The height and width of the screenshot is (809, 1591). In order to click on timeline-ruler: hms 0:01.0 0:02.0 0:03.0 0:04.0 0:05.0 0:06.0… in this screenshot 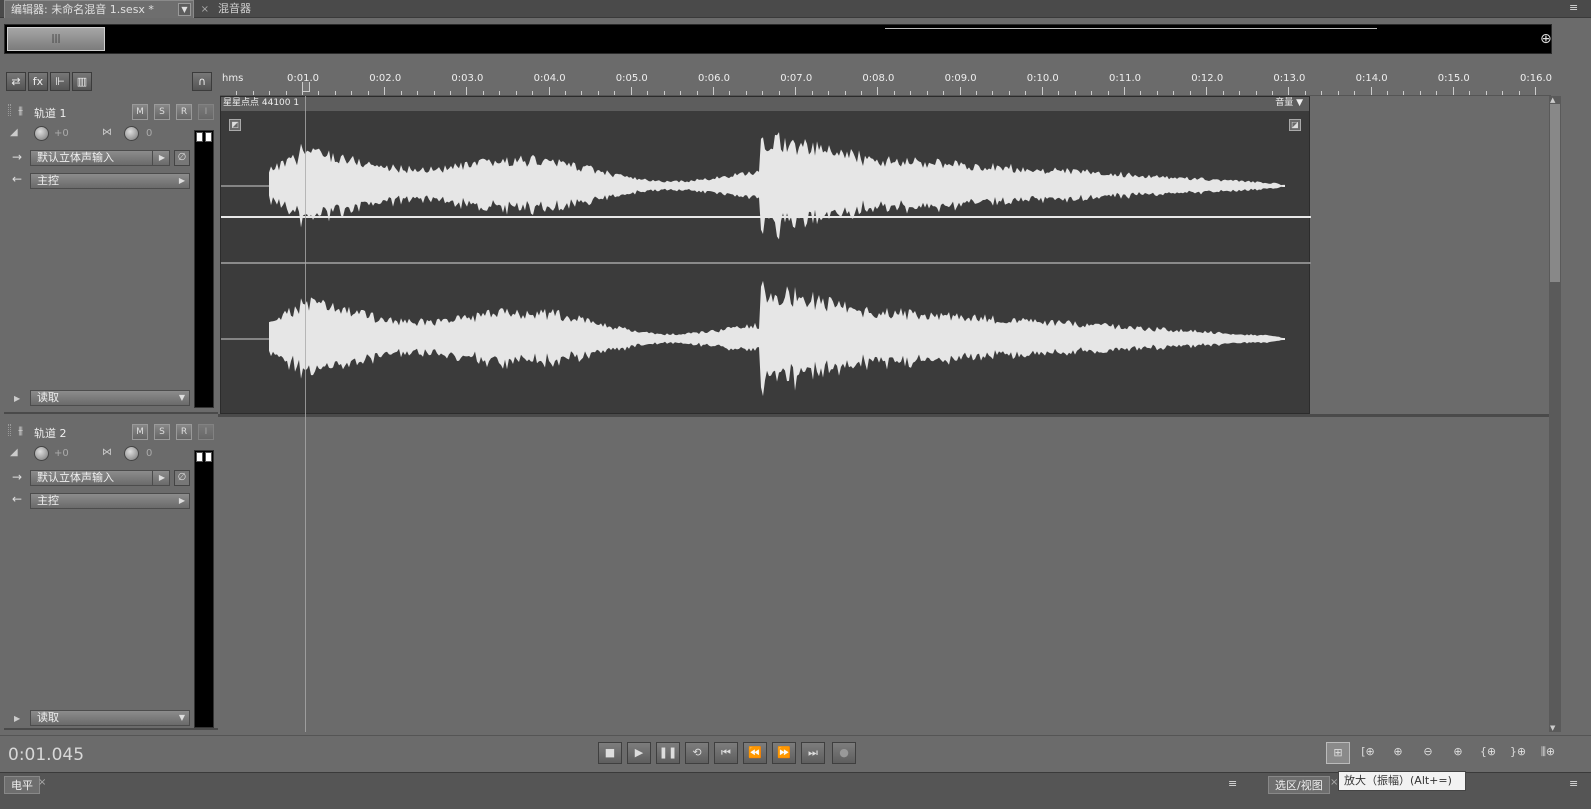, I will do `click(886, 83)`.